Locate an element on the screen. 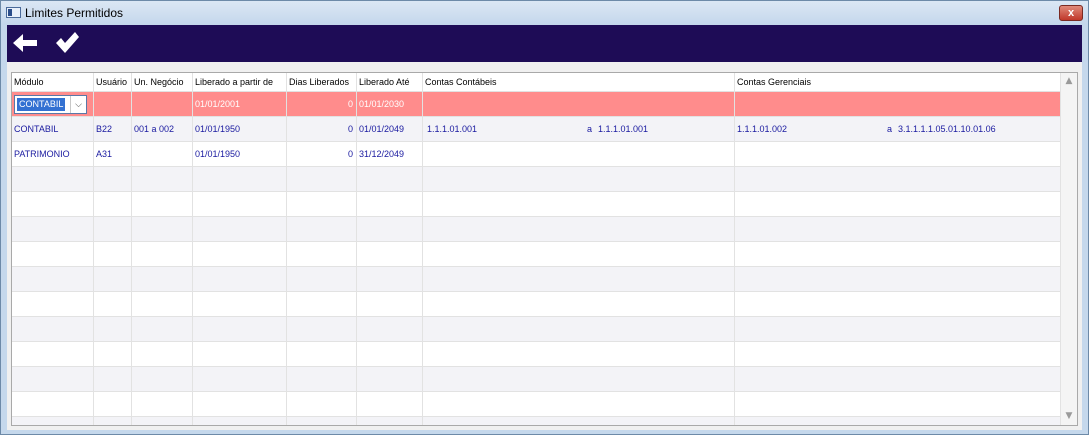  cell-contas-gerenciais: 1.1.1.01.002 a 3.1.1.1.1.05.01.10.01.06 is located at coordinates (898, 129).